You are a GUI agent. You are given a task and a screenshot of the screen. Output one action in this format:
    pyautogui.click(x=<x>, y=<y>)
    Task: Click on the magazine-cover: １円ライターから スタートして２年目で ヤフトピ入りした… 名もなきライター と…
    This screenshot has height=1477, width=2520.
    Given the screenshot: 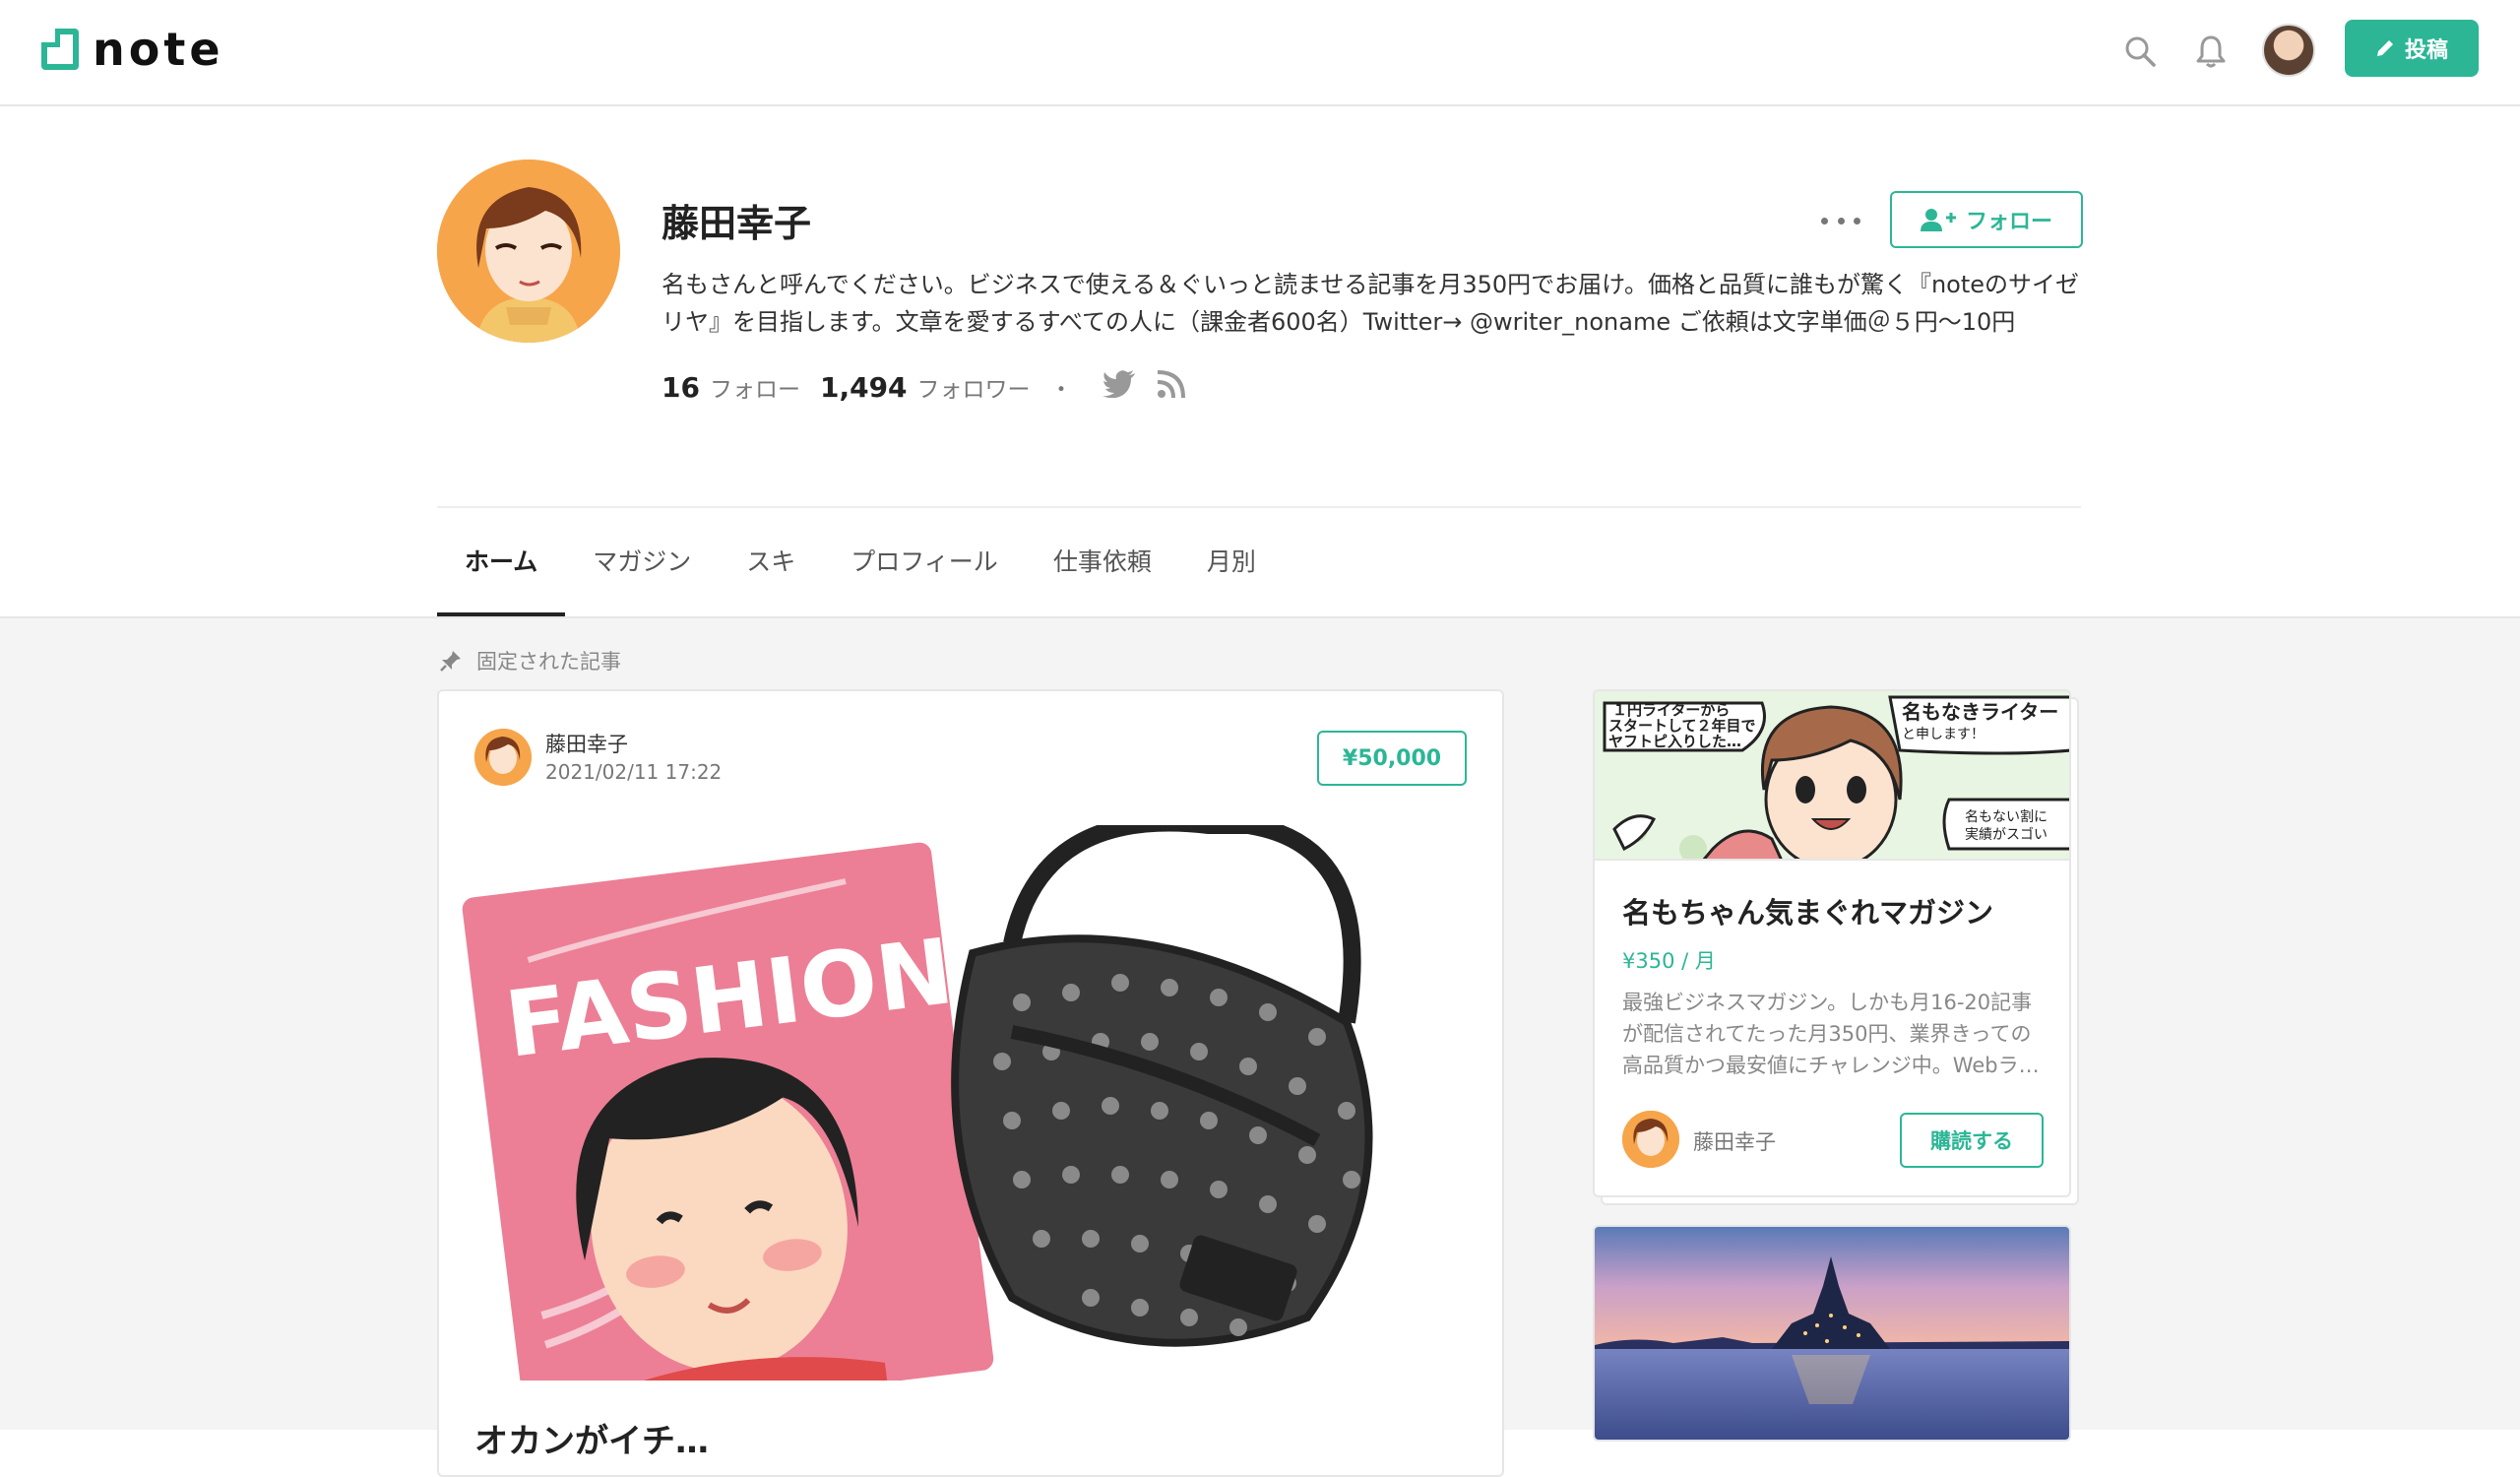 What is the action you would take?
    pyautogui.click(x=1832, y=776)
    